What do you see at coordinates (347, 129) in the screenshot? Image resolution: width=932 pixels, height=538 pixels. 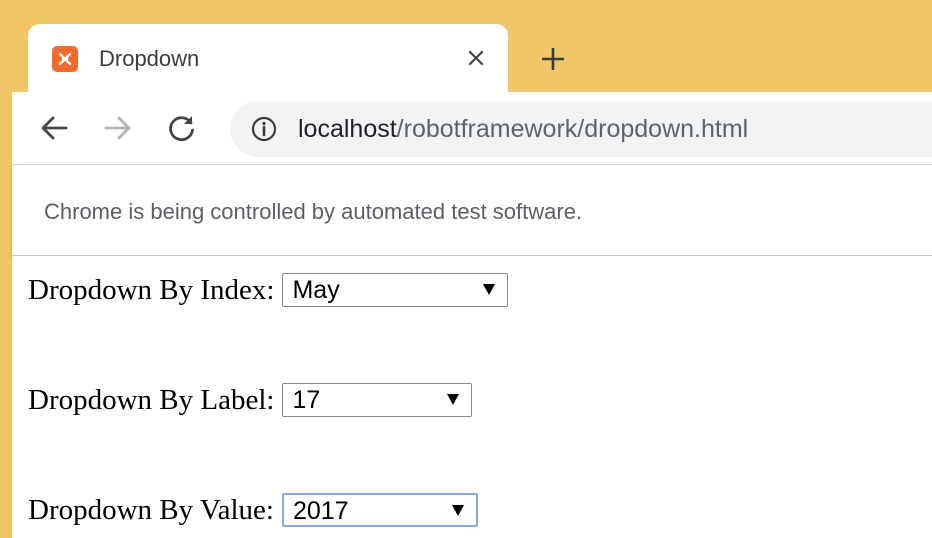 I see `url-host: localhost` at bounding box center [347, 129].